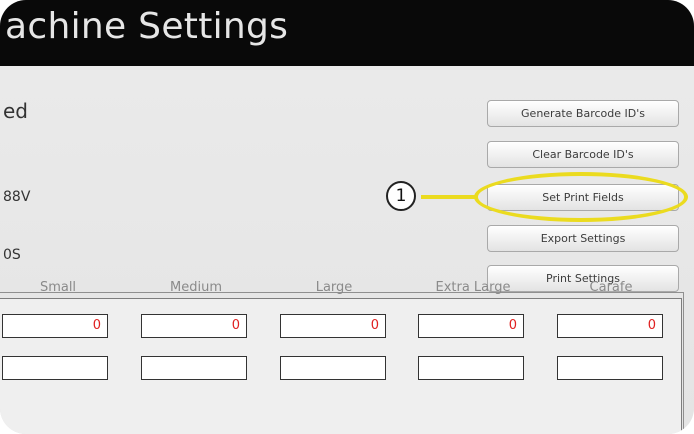 The image size is (694, 434). Describe the element at coordinates (449, 197) in the screenshot. I see `callout-leader-line` at that location.